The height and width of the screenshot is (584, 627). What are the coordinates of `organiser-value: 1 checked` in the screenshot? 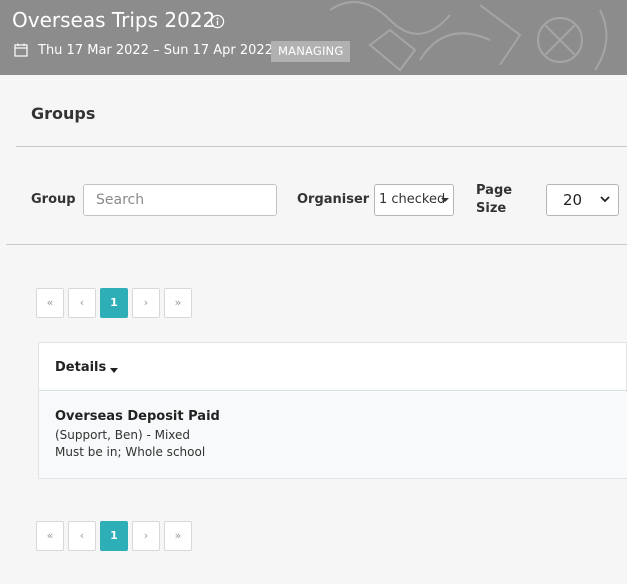 It's located at (412, 199).